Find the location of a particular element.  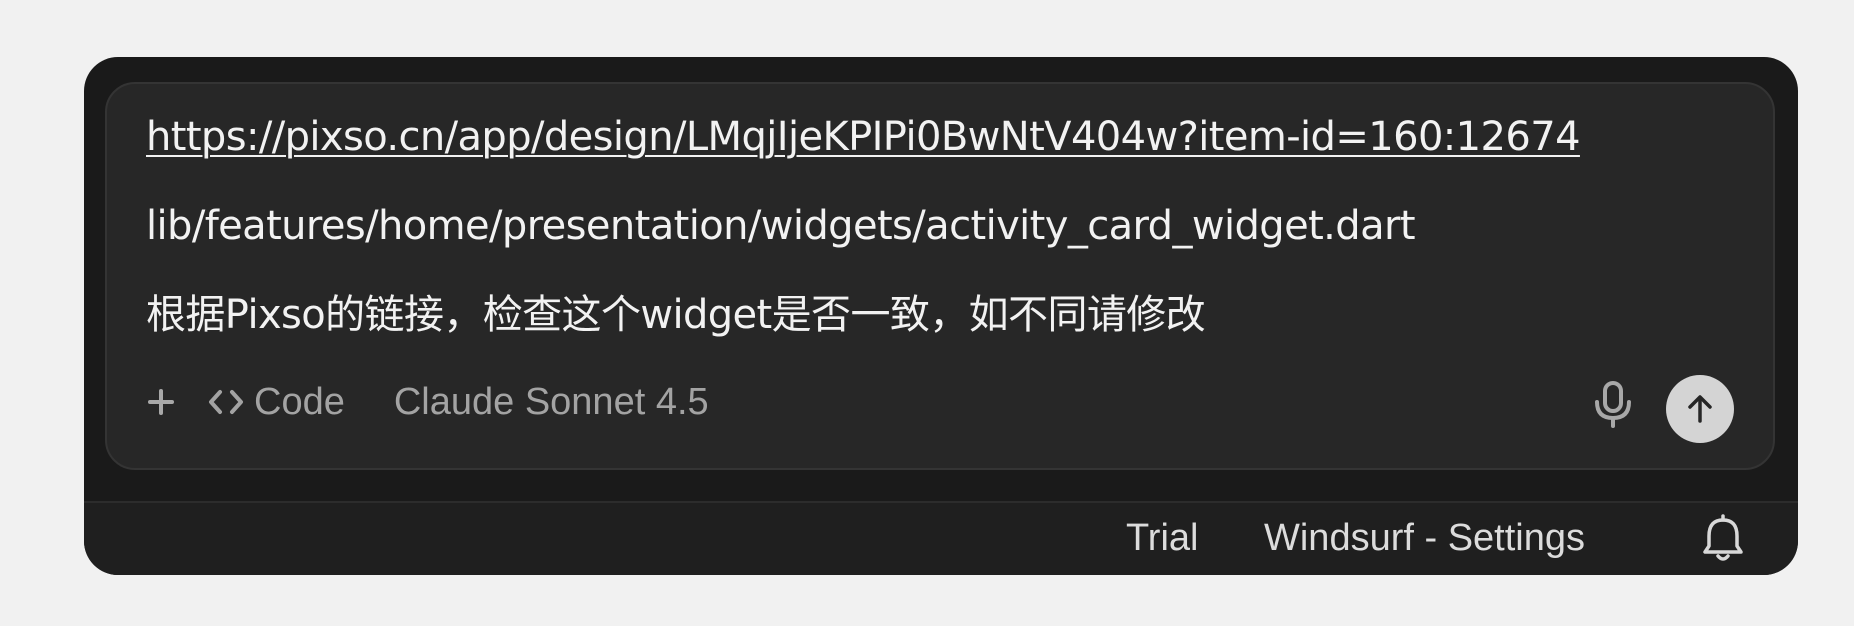

trial-status-item: Trial is located at coordinates (1162, 538).